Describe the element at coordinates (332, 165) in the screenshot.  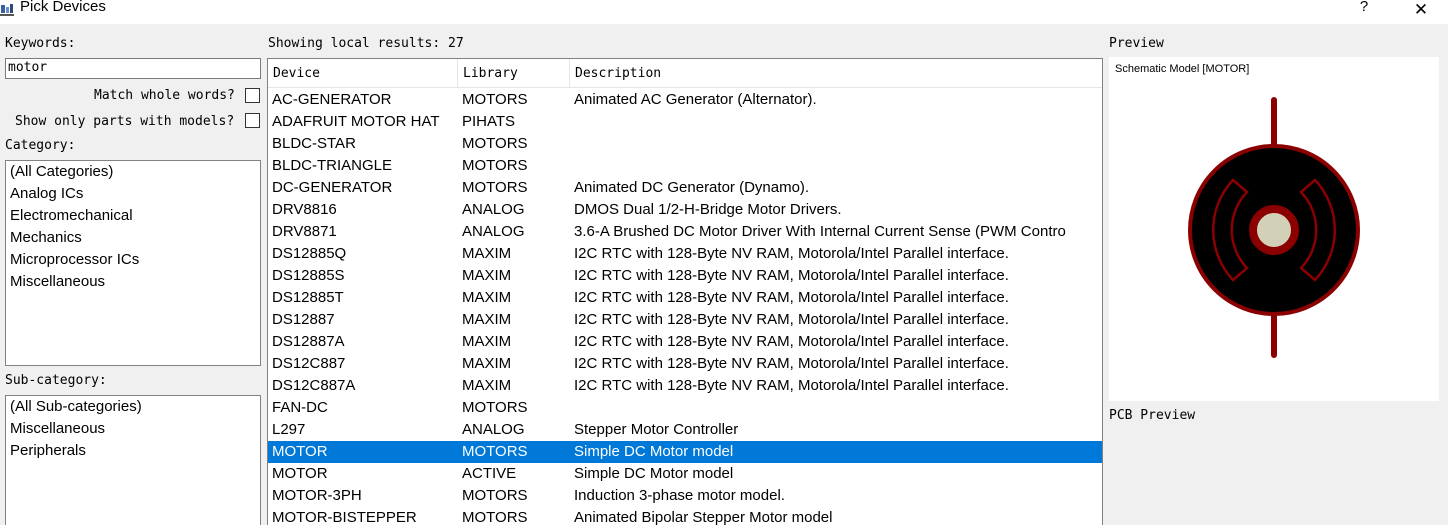
I see `cell-device: BLDC-TRIANGLE` at that location.